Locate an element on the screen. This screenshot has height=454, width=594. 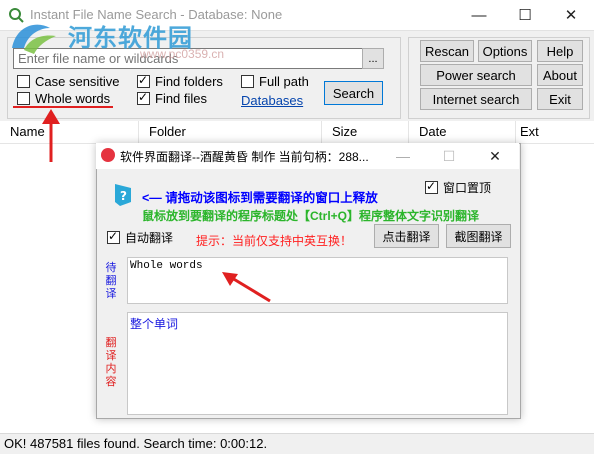
translator-minimize-button: — is located at coordinates (403, 156).